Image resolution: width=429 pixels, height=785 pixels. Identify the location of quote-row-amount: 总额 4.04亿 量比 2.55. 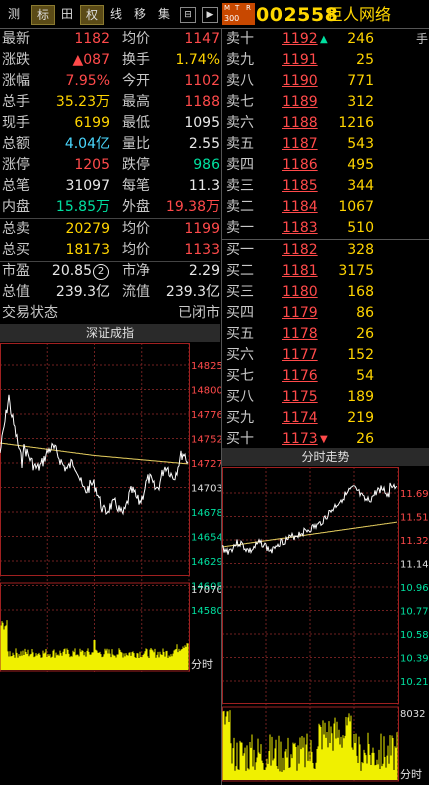
(110, 144).